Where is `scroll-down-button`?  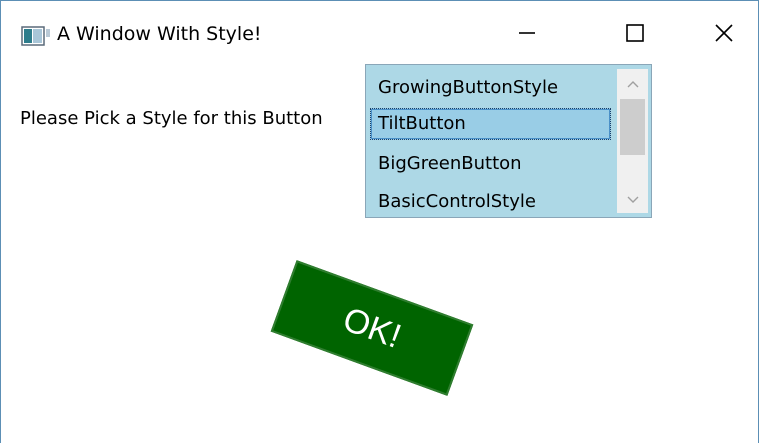 scroll-down-button is located at coordinates (632, 199).